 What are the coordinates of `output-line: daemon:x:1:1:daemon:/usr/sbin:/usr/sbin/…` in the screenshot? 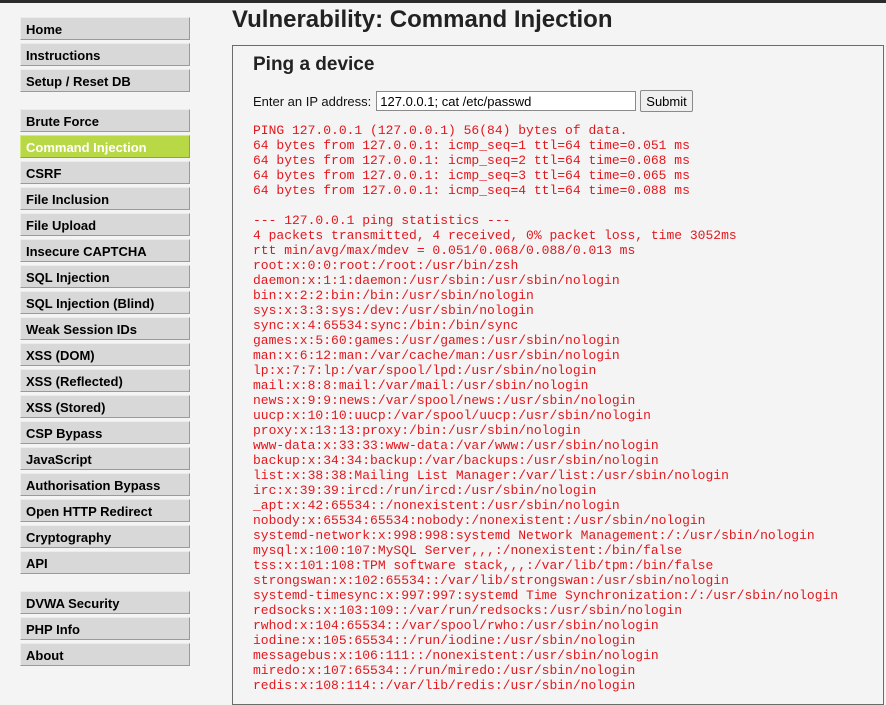 It's located at (436, 280).